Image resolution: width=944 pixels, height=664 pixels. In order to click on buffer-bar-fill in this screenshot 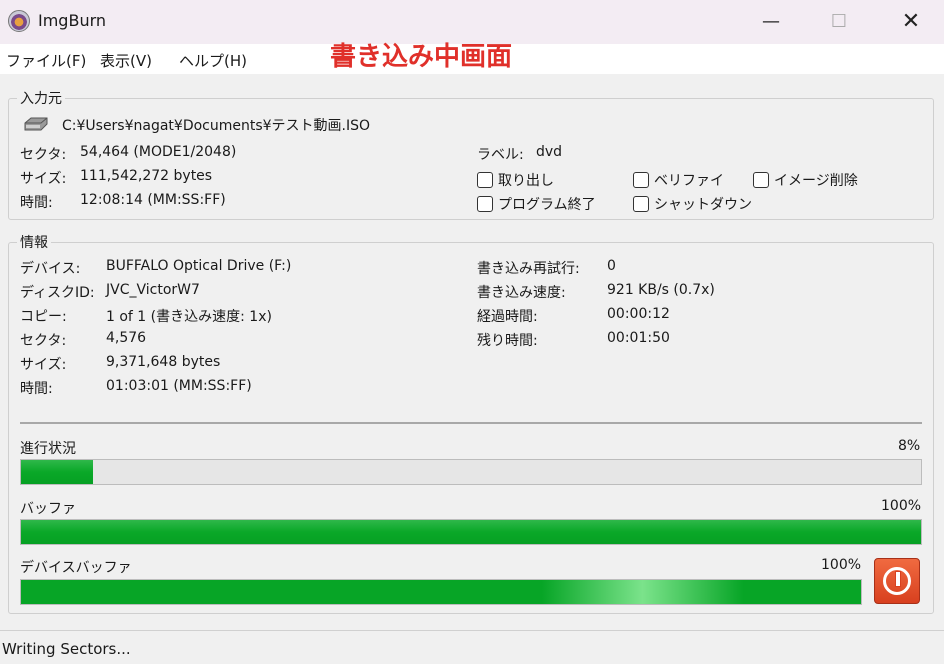, I will do `click(471, 532)`.